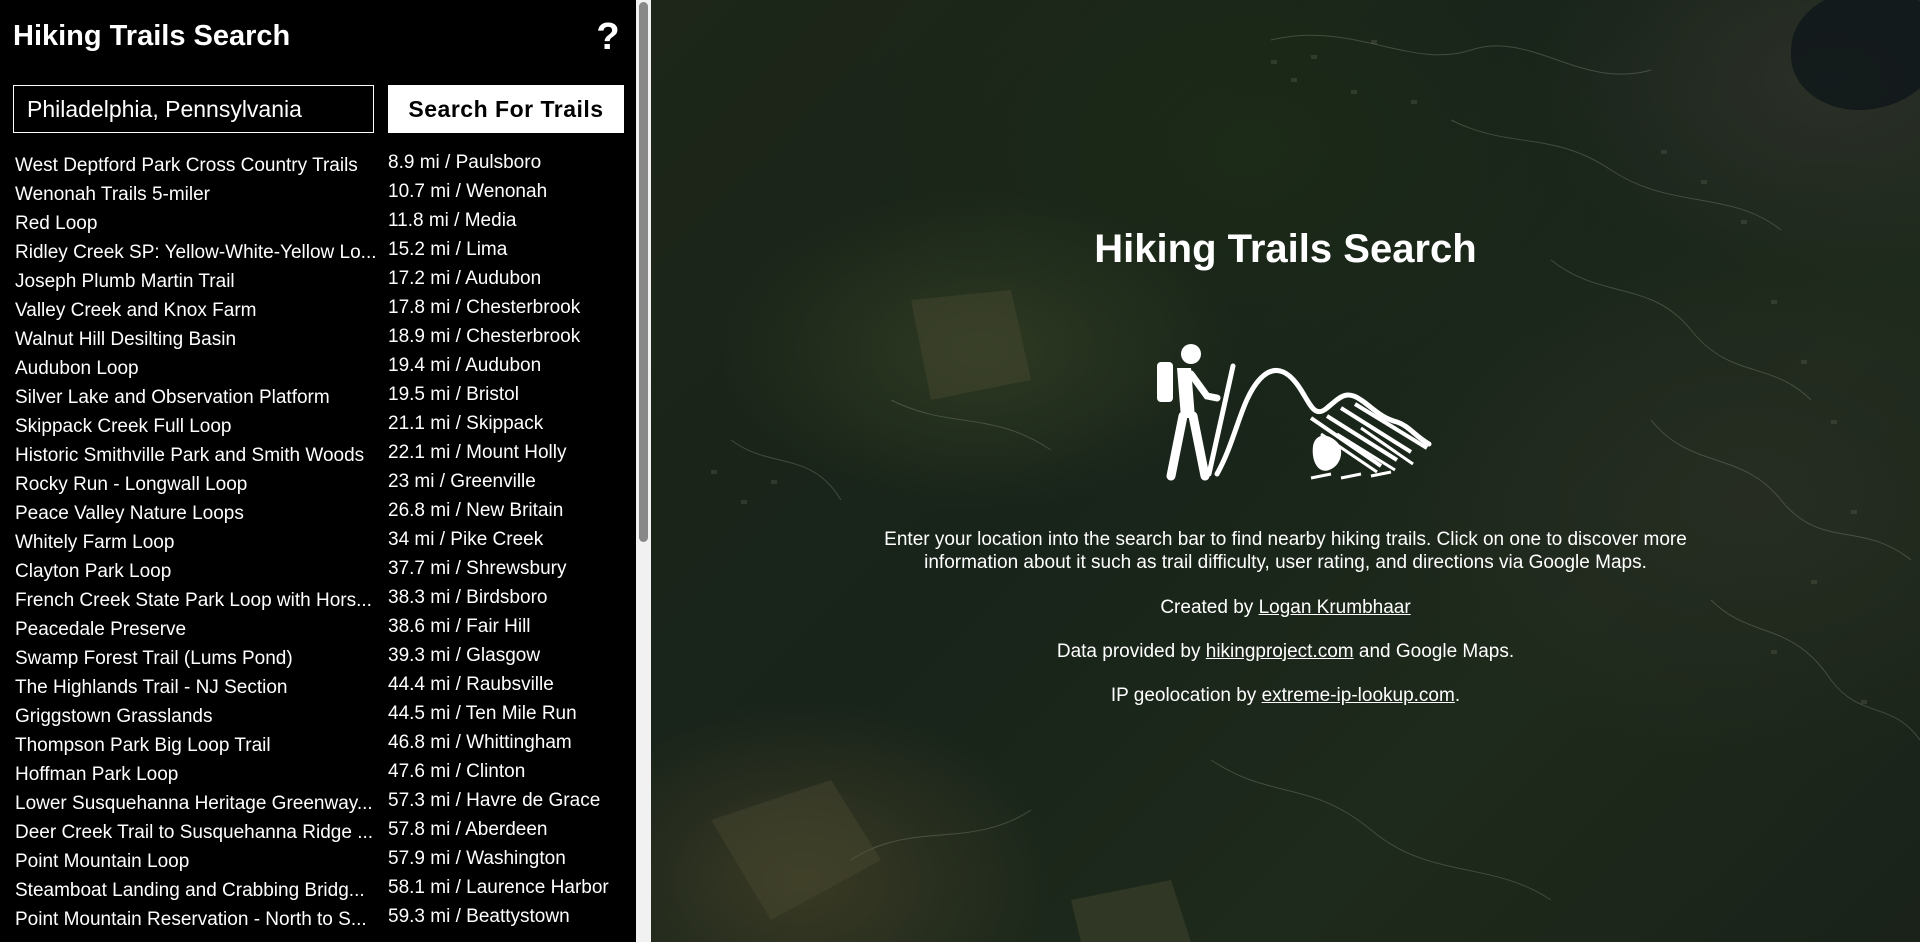  I want to click on trail-list-item: Wenonah Trails 5-miler 10.7 mi / Wenonah, so click(318, 193).